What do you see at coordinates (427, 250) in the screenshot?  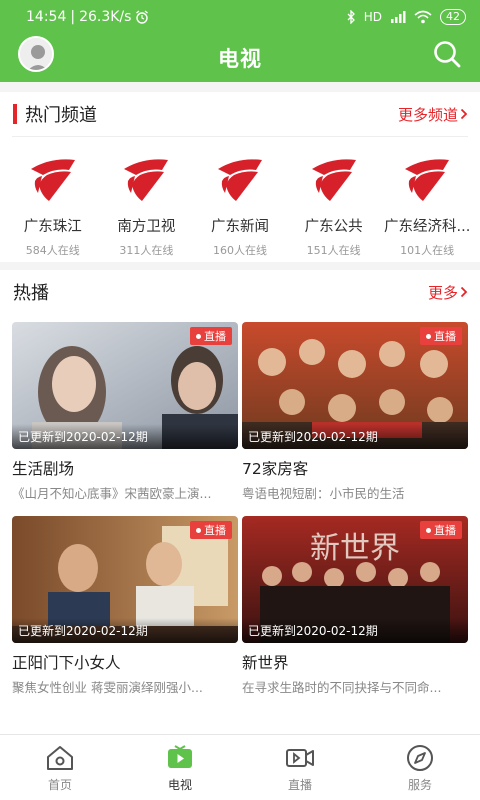 I see `channel-online-count: 101人在线` at bounding box center [427, 250].